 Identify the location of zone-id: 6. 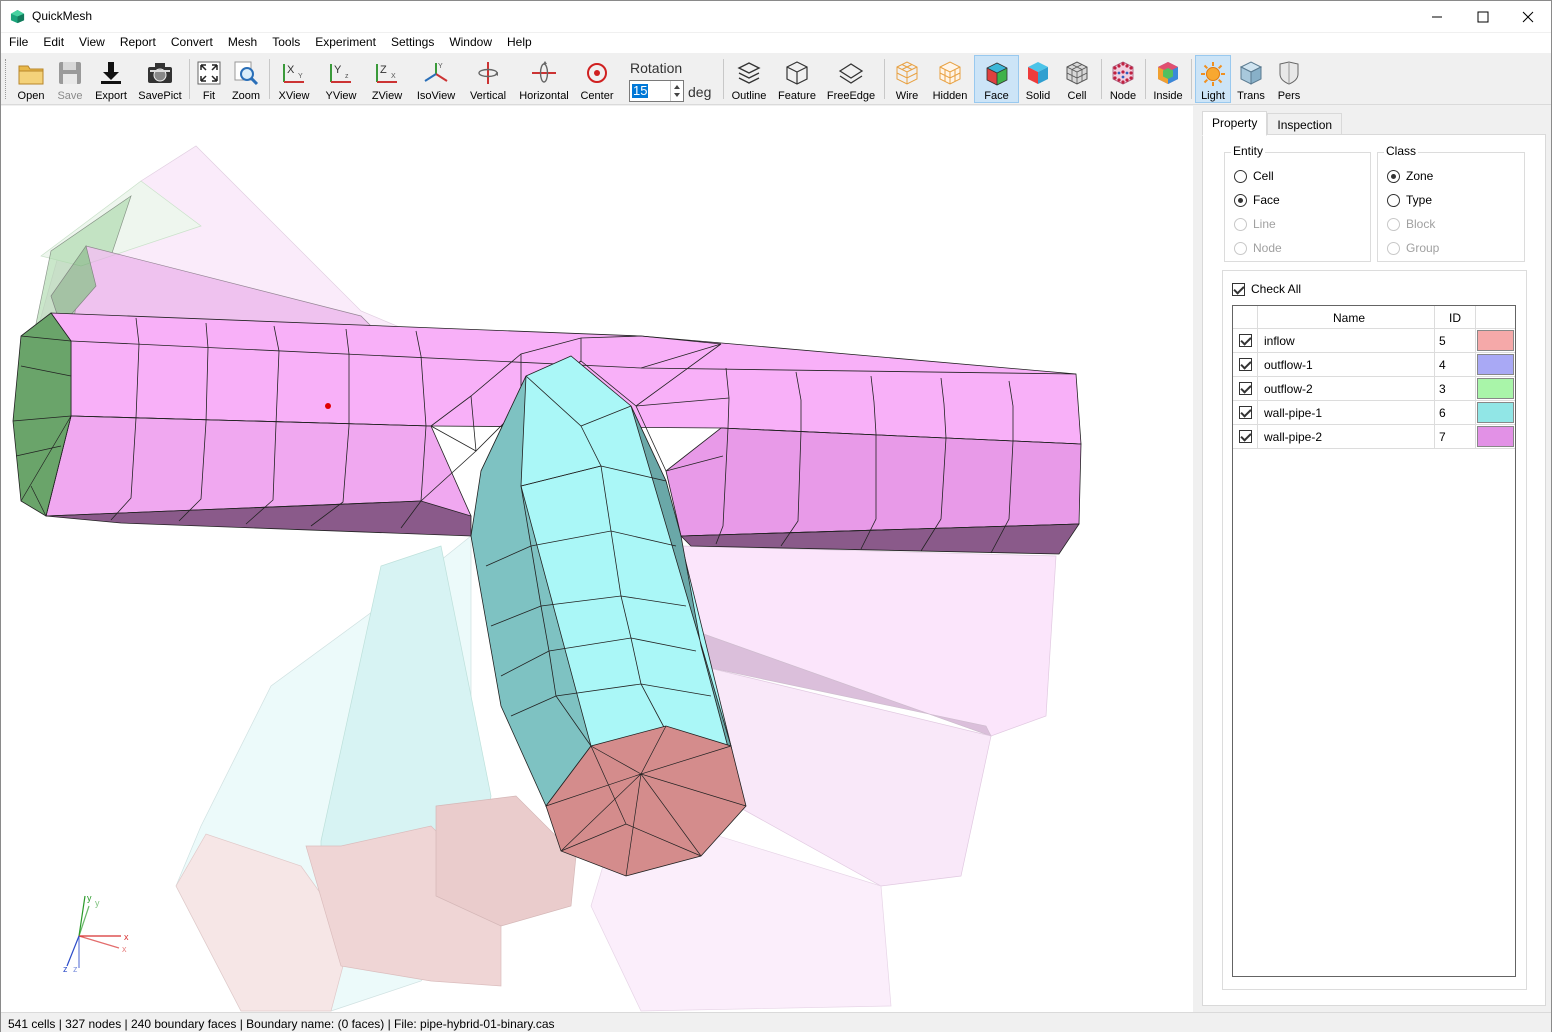
(1442, 413).